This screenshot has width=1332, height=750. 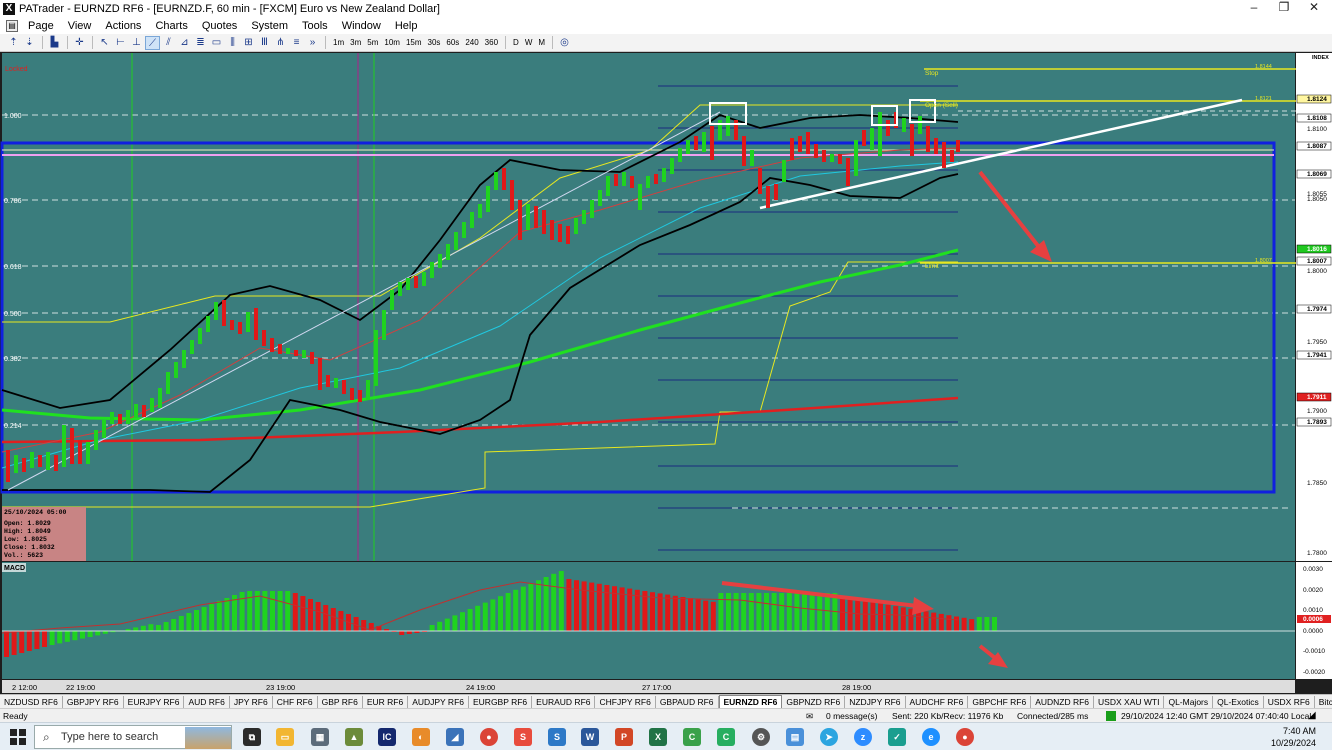 I want to click on symbol-tab: EURGBP RF6, so click(x=501, y=701).